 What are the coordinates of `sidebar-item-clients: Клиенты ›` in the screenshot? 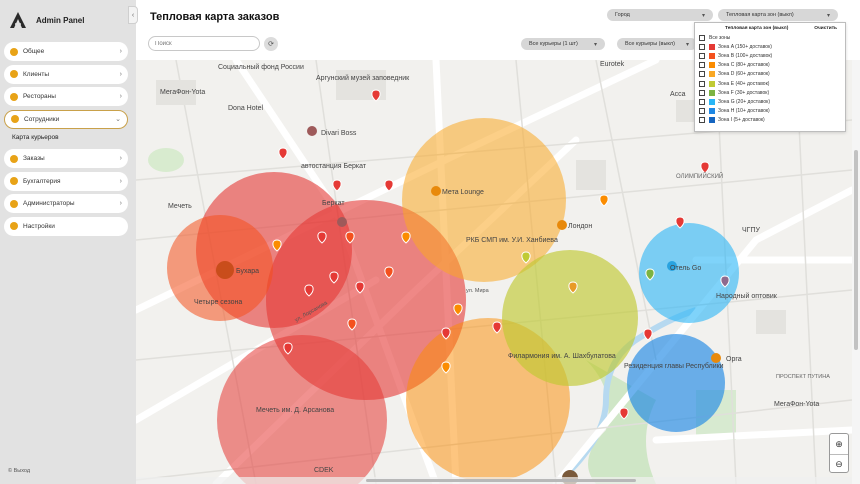 It's located at (66, 74).